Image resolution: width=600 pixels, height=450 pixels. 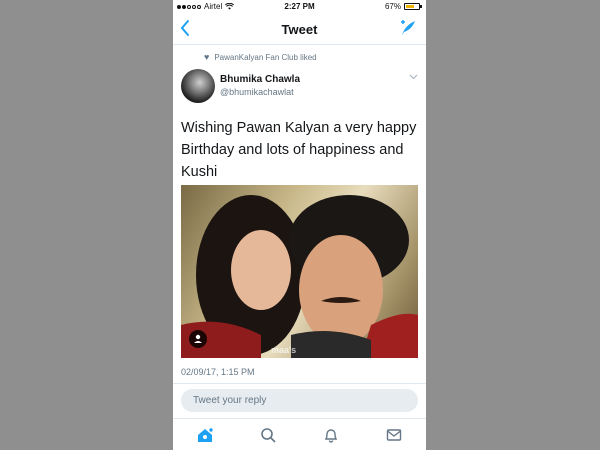 I want to click on battery-percent: 67%, so click(x=392, y=6).